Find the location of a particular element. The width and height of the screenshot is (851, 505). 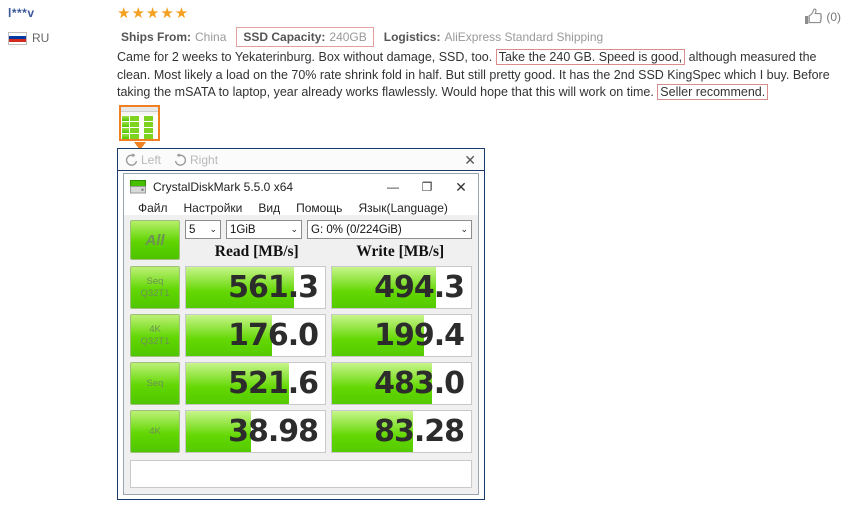

result-value: 483.0 is located at coordinates (419, 383).